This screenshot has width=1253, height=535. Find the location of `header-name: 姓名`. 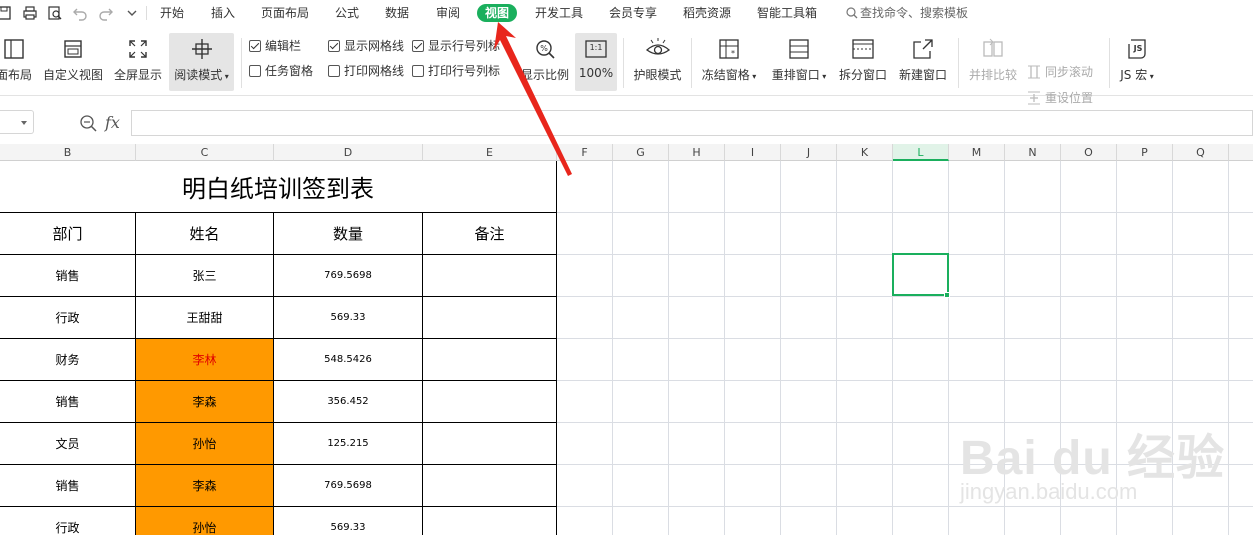

header-name: 姓名 is located at coordinates (205, 234).